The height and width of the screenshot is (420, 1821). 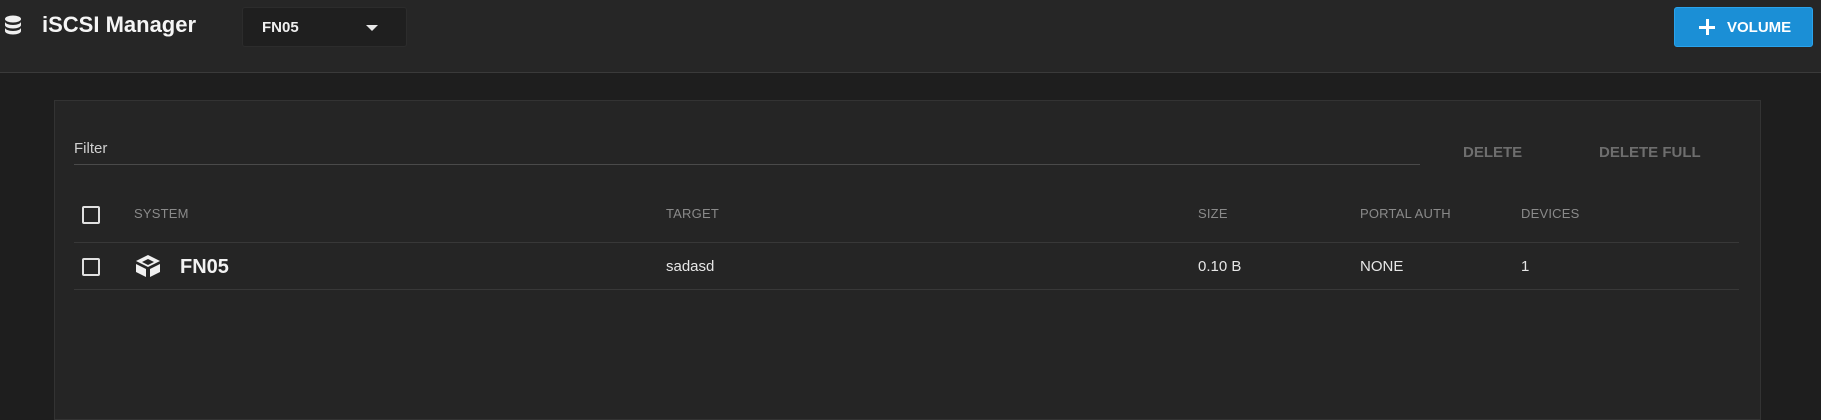 I want to click on column-header-target: TARGET, so click(x=692, y=214).